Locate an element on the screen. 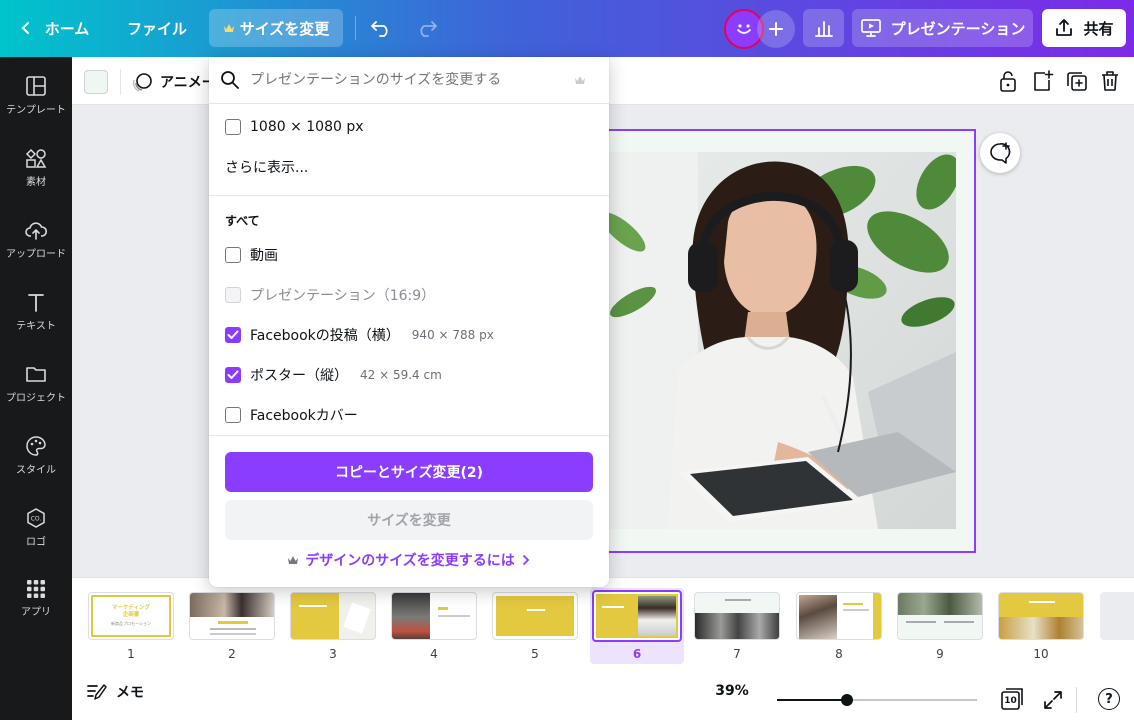 The width and height of the screenshot is (1134, 720). present-icon is located at coordinates (870, 28).